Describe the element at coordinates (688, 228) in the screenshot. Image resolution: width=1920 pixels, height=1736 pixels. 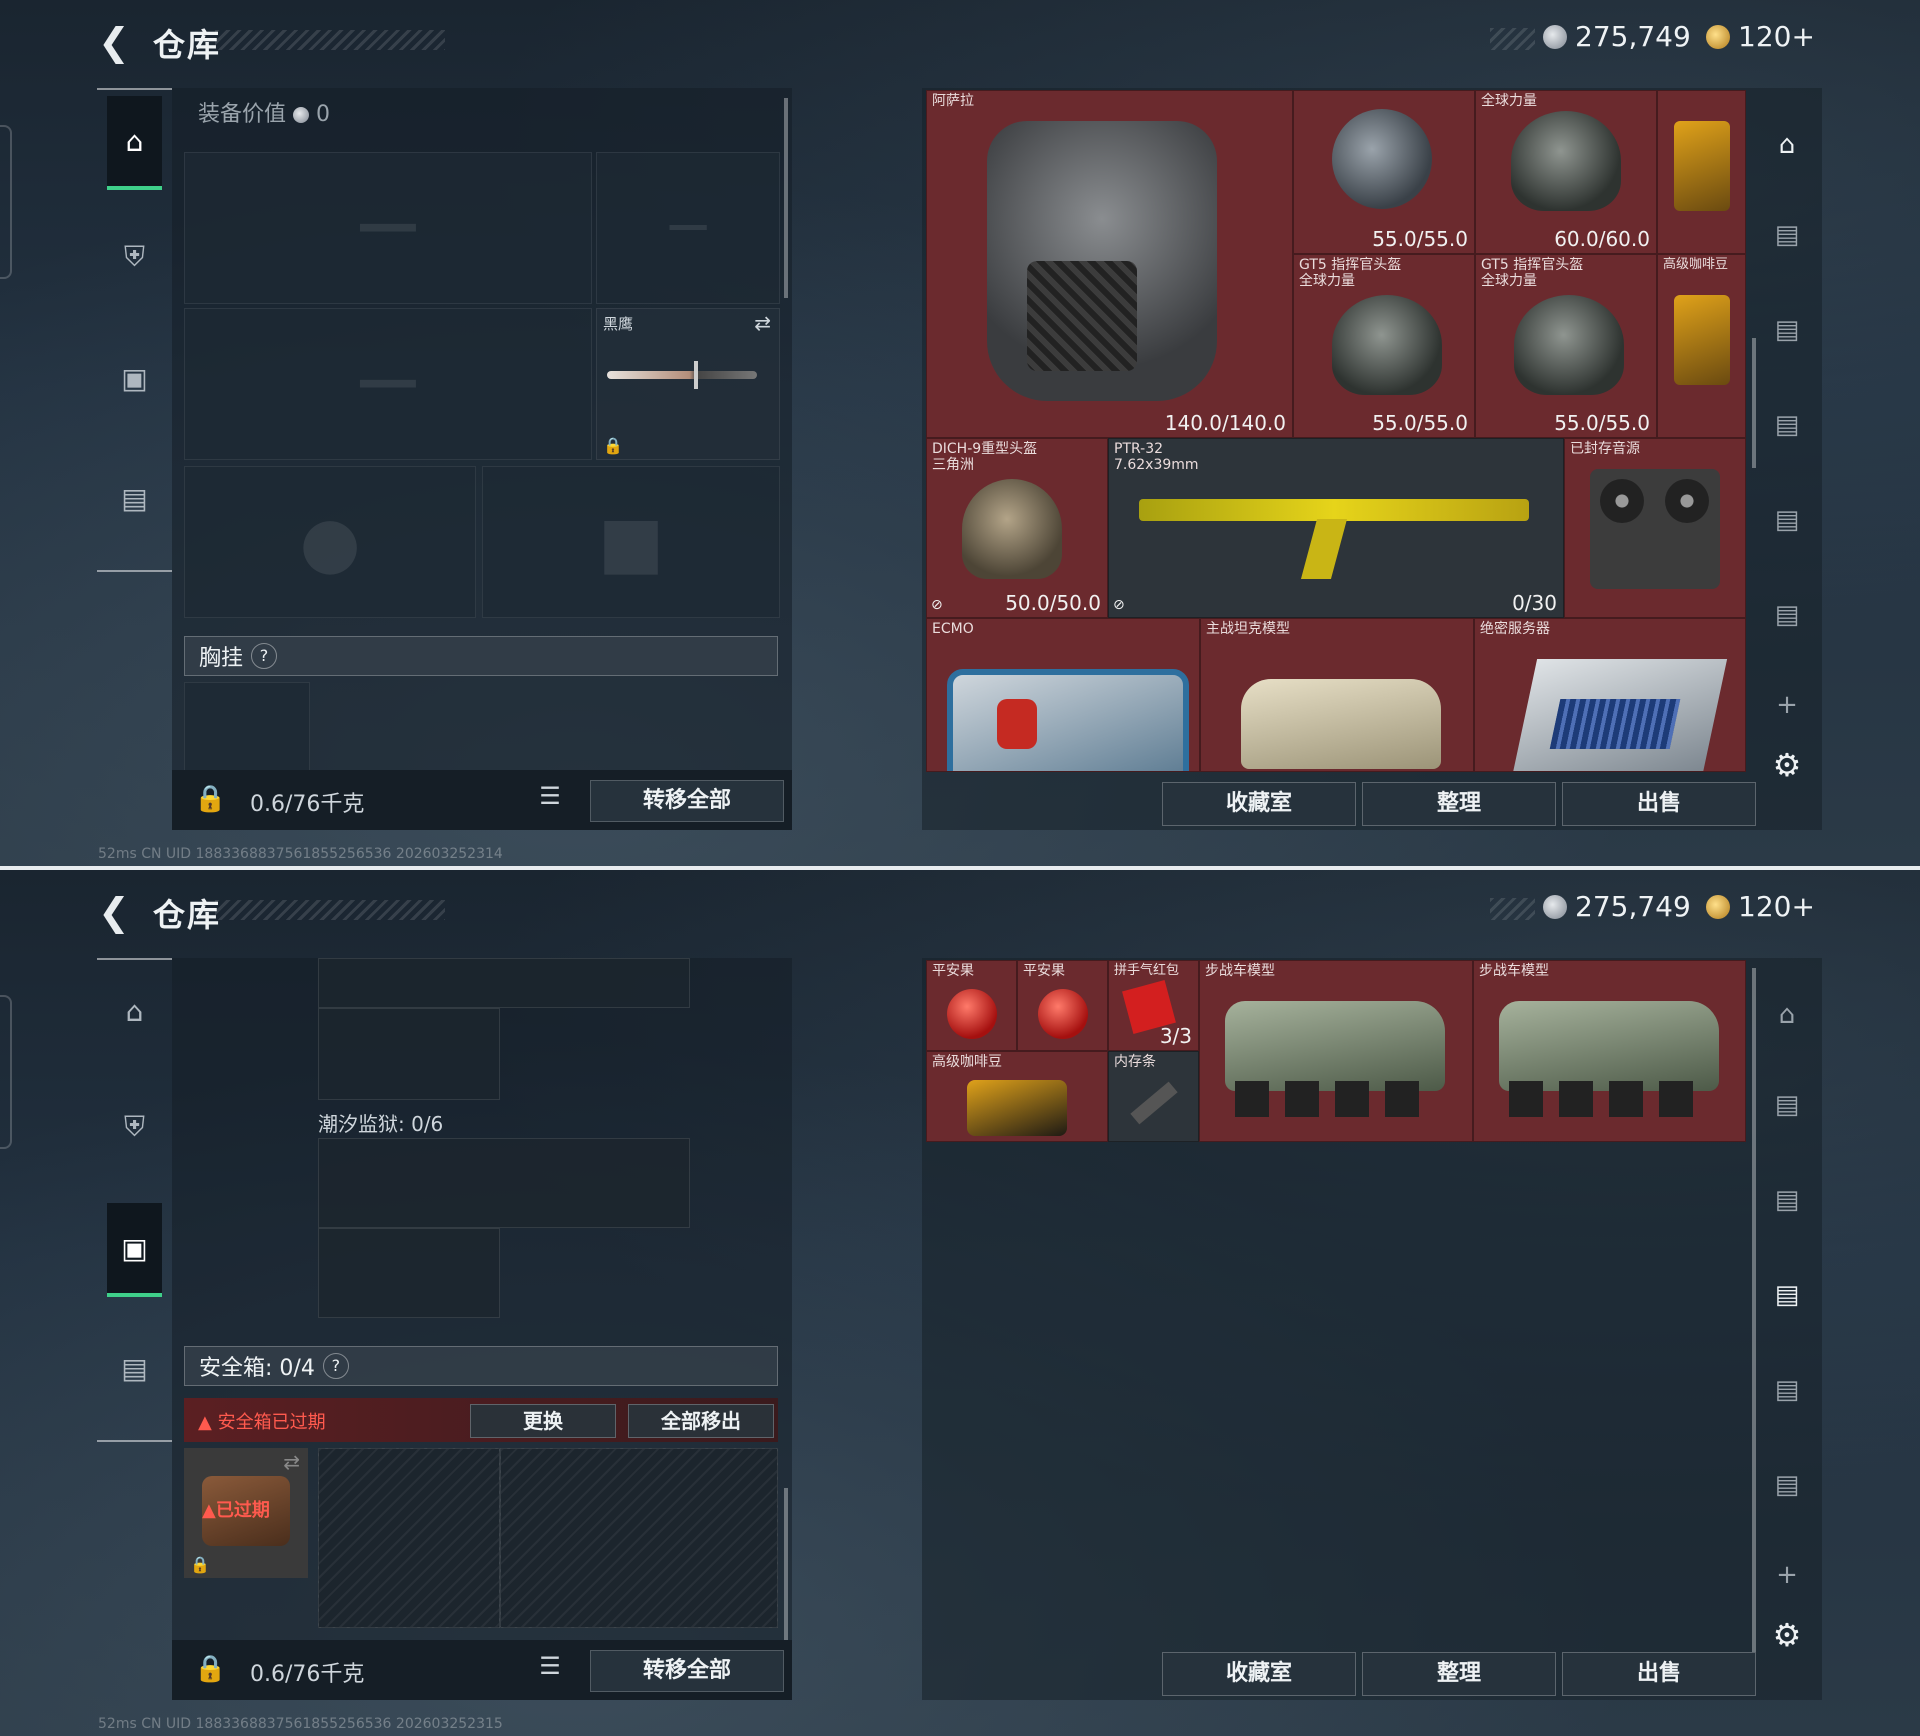
I see `pistol-slot: ─` at that location.